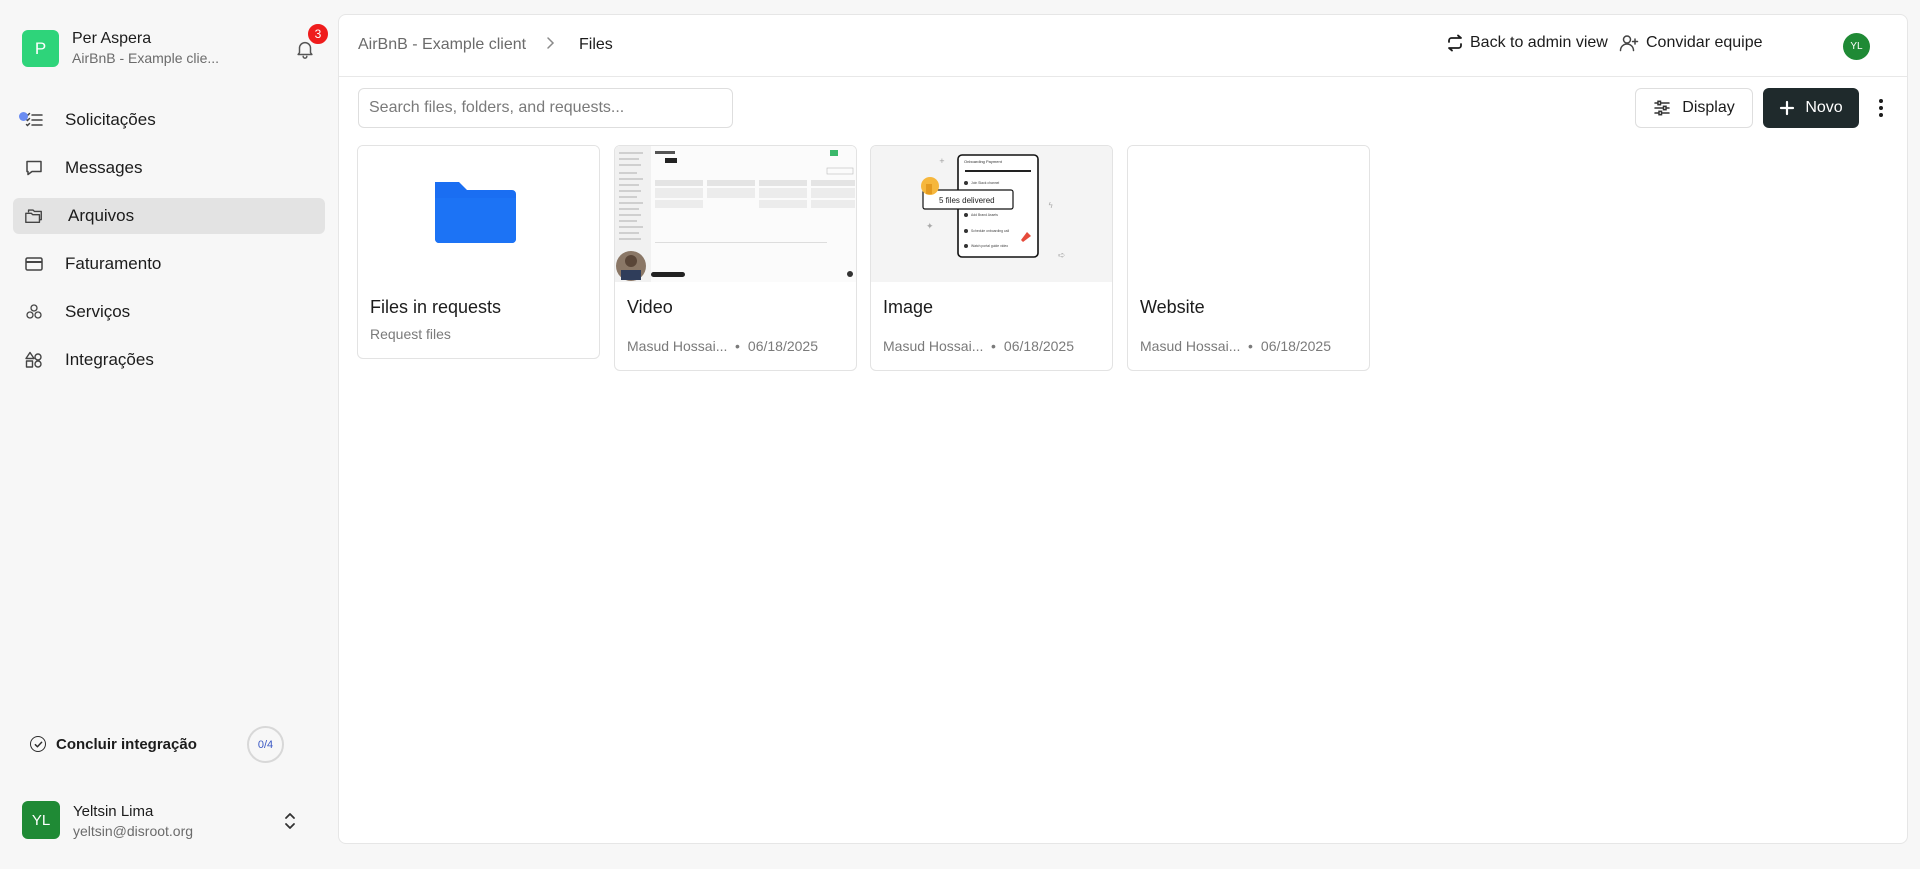 The width and height of the screenshot is (1920, 869). I want to click on user-name: Yeltsin Lima, so click(113, 811).